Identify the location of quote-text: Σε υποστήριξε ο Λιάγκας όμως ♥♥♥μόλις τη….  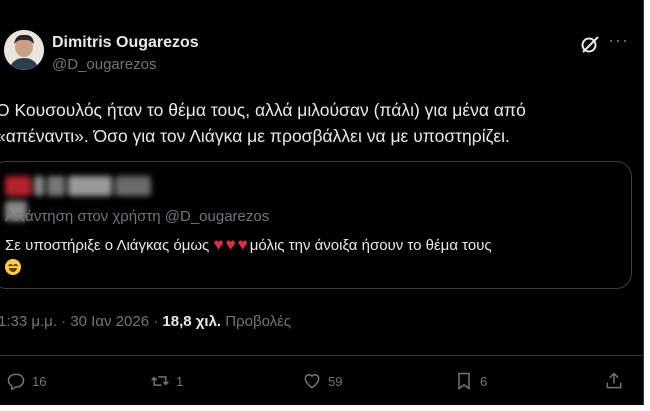
(305, 256).